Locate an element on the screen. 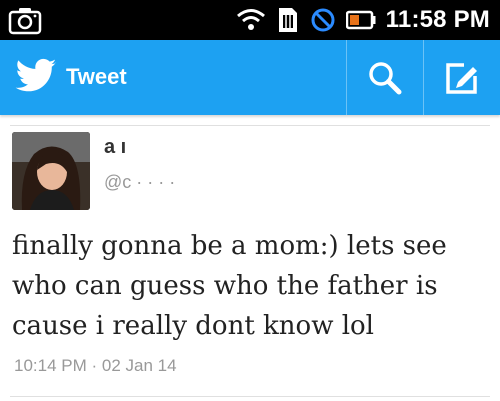 This screenshot has width=500, height=401. twitter-bird-icon is located at coordinates (36, 77).